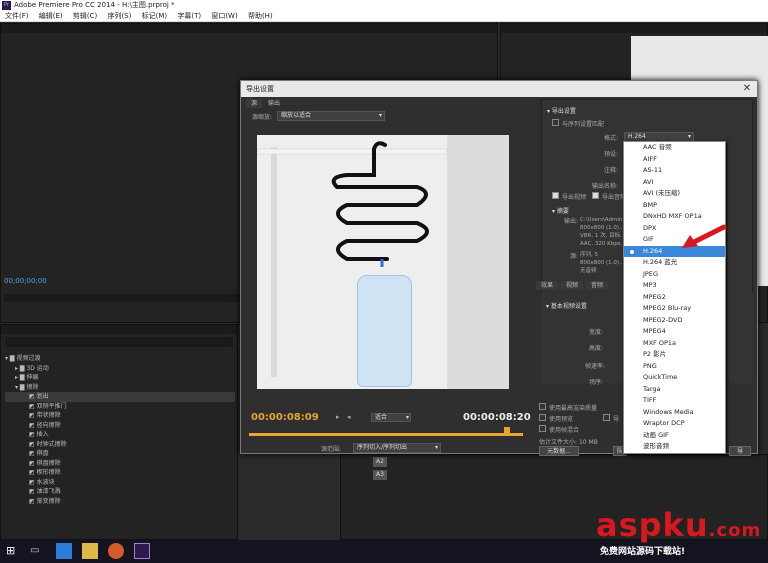  Describe the element at coordinates (632, 251) in the screenshot. I see `selected-dot-icon` at that location.